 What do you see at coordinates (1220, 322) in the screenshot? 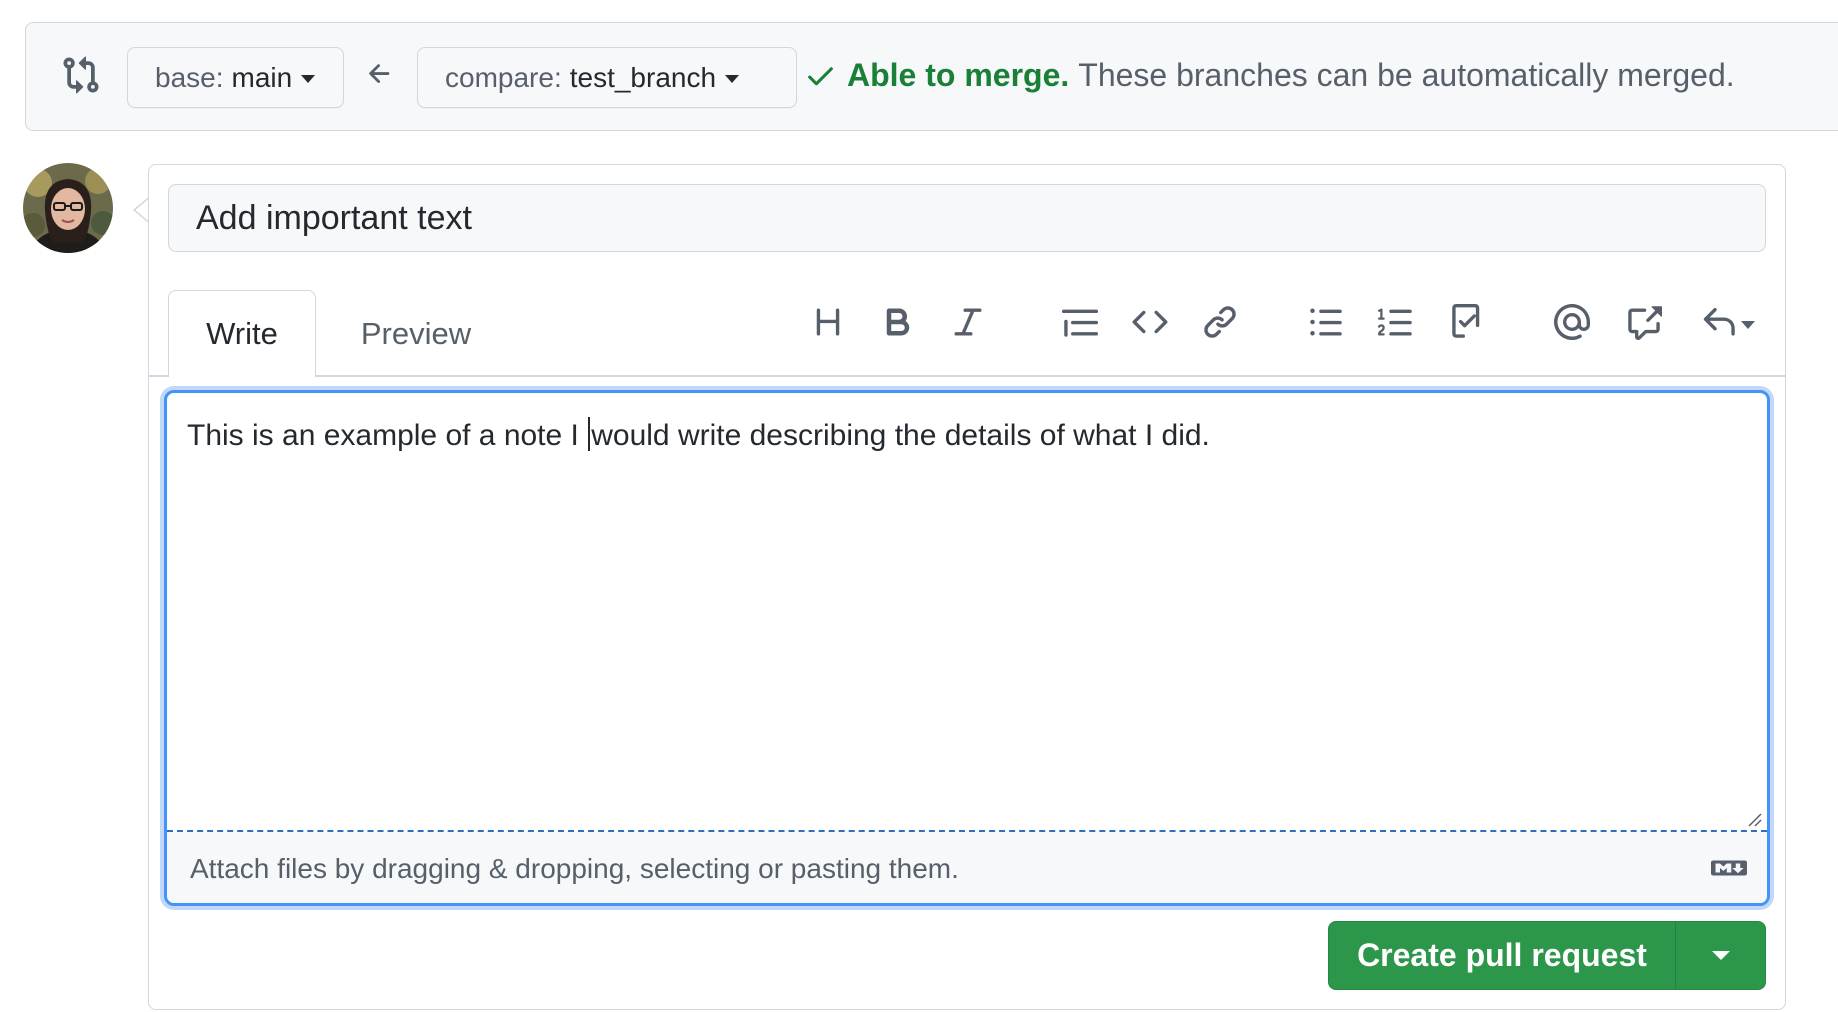
I see `link-icon` at bounding box center [1220, 322].